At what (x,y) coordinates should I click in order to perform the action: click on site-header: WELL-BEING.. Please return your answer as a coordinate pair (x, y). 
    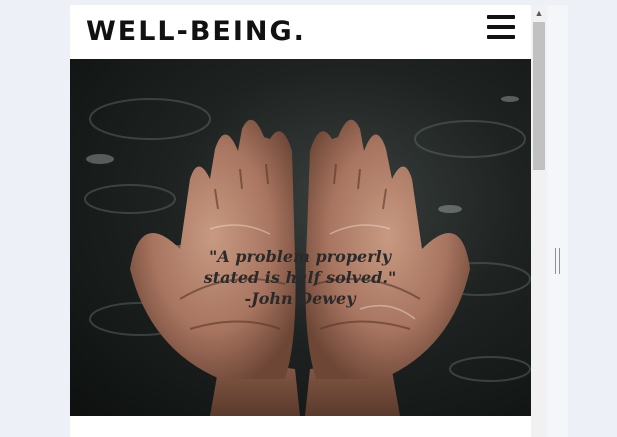
    Looking at the image, I should click on (300, 32).